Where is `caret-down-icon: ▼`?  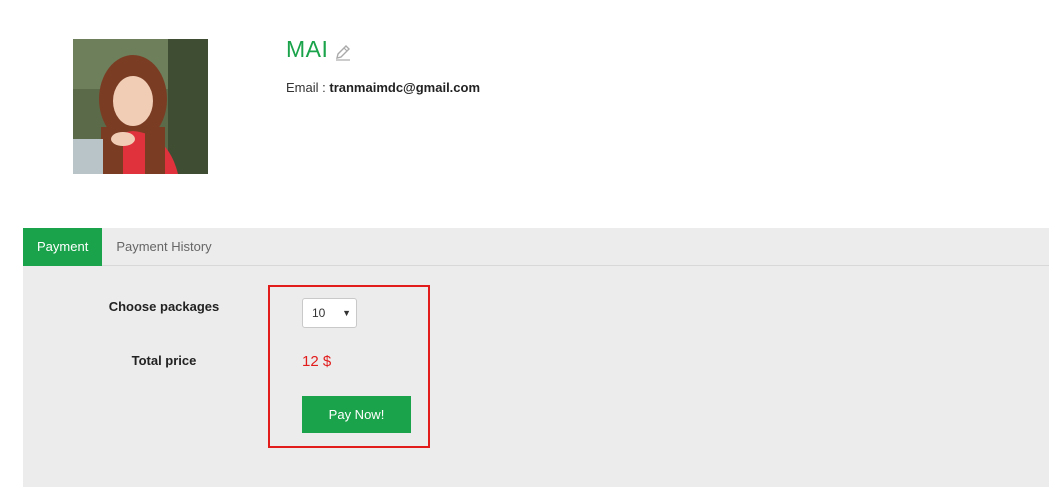
caret-down-icon: ▼ is located at coordinates (346, 313).